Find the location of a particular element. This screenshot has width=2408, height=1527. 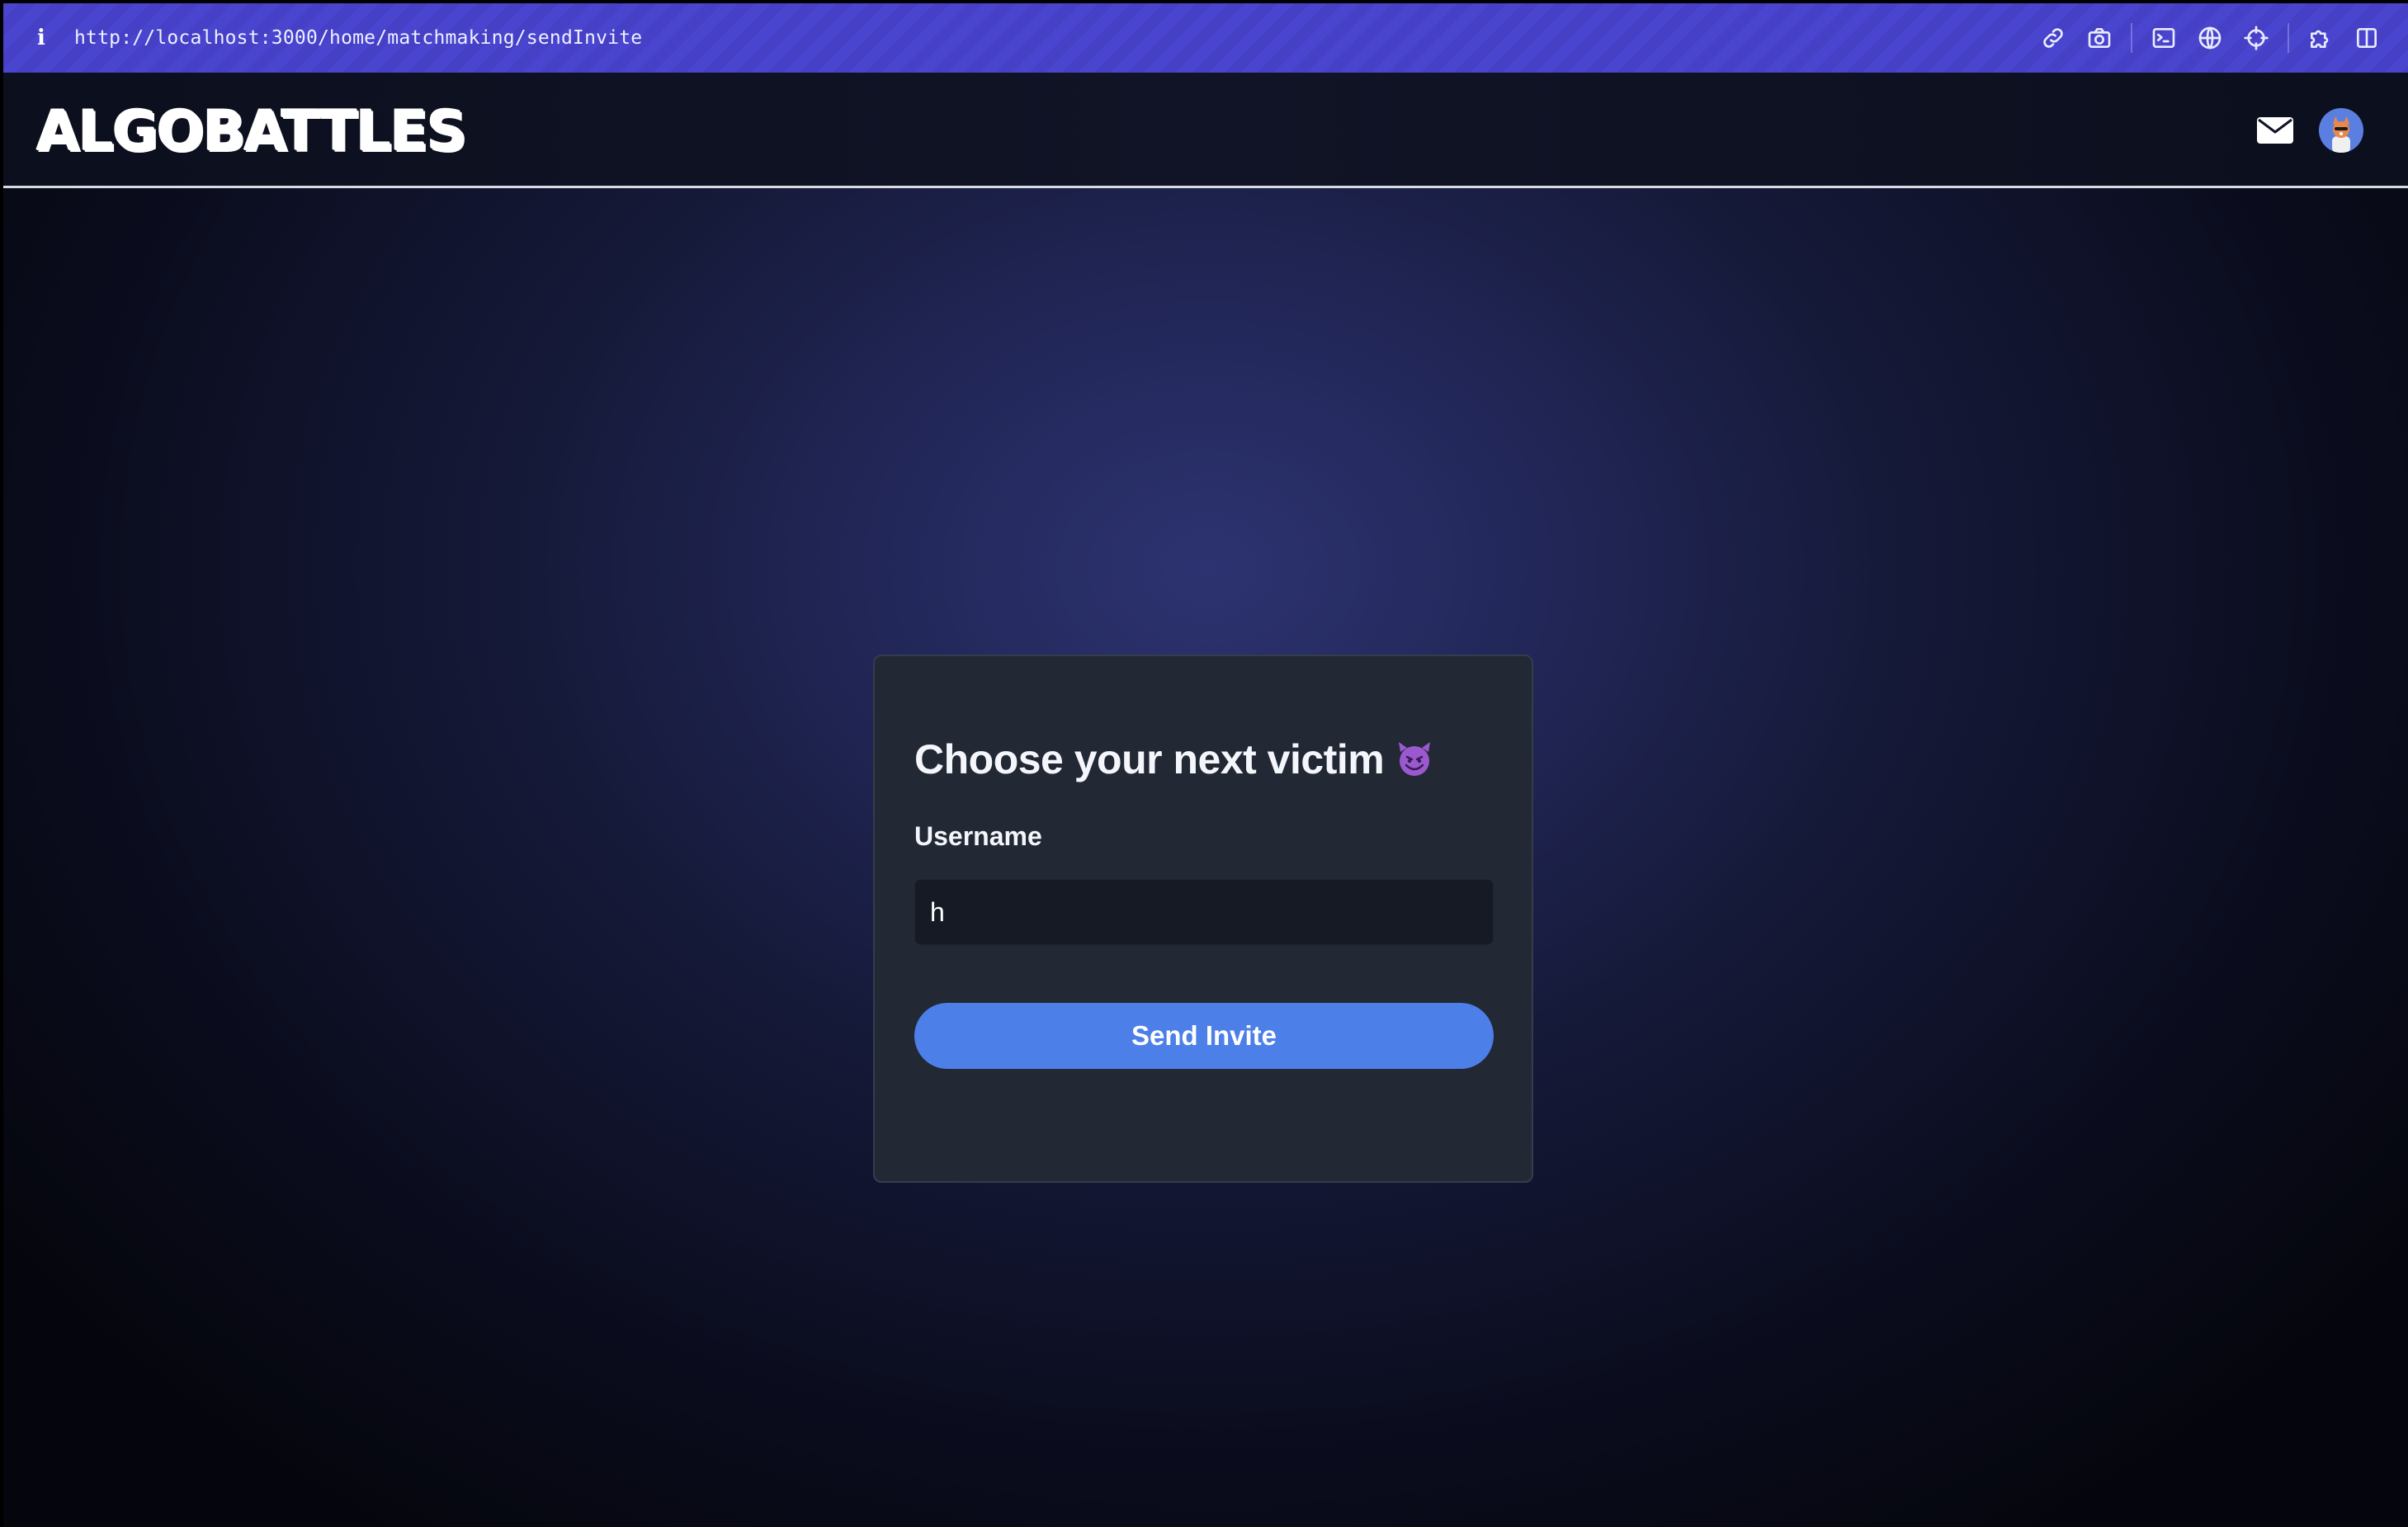

crosshair-icon is located at coordinates (2256, 38).